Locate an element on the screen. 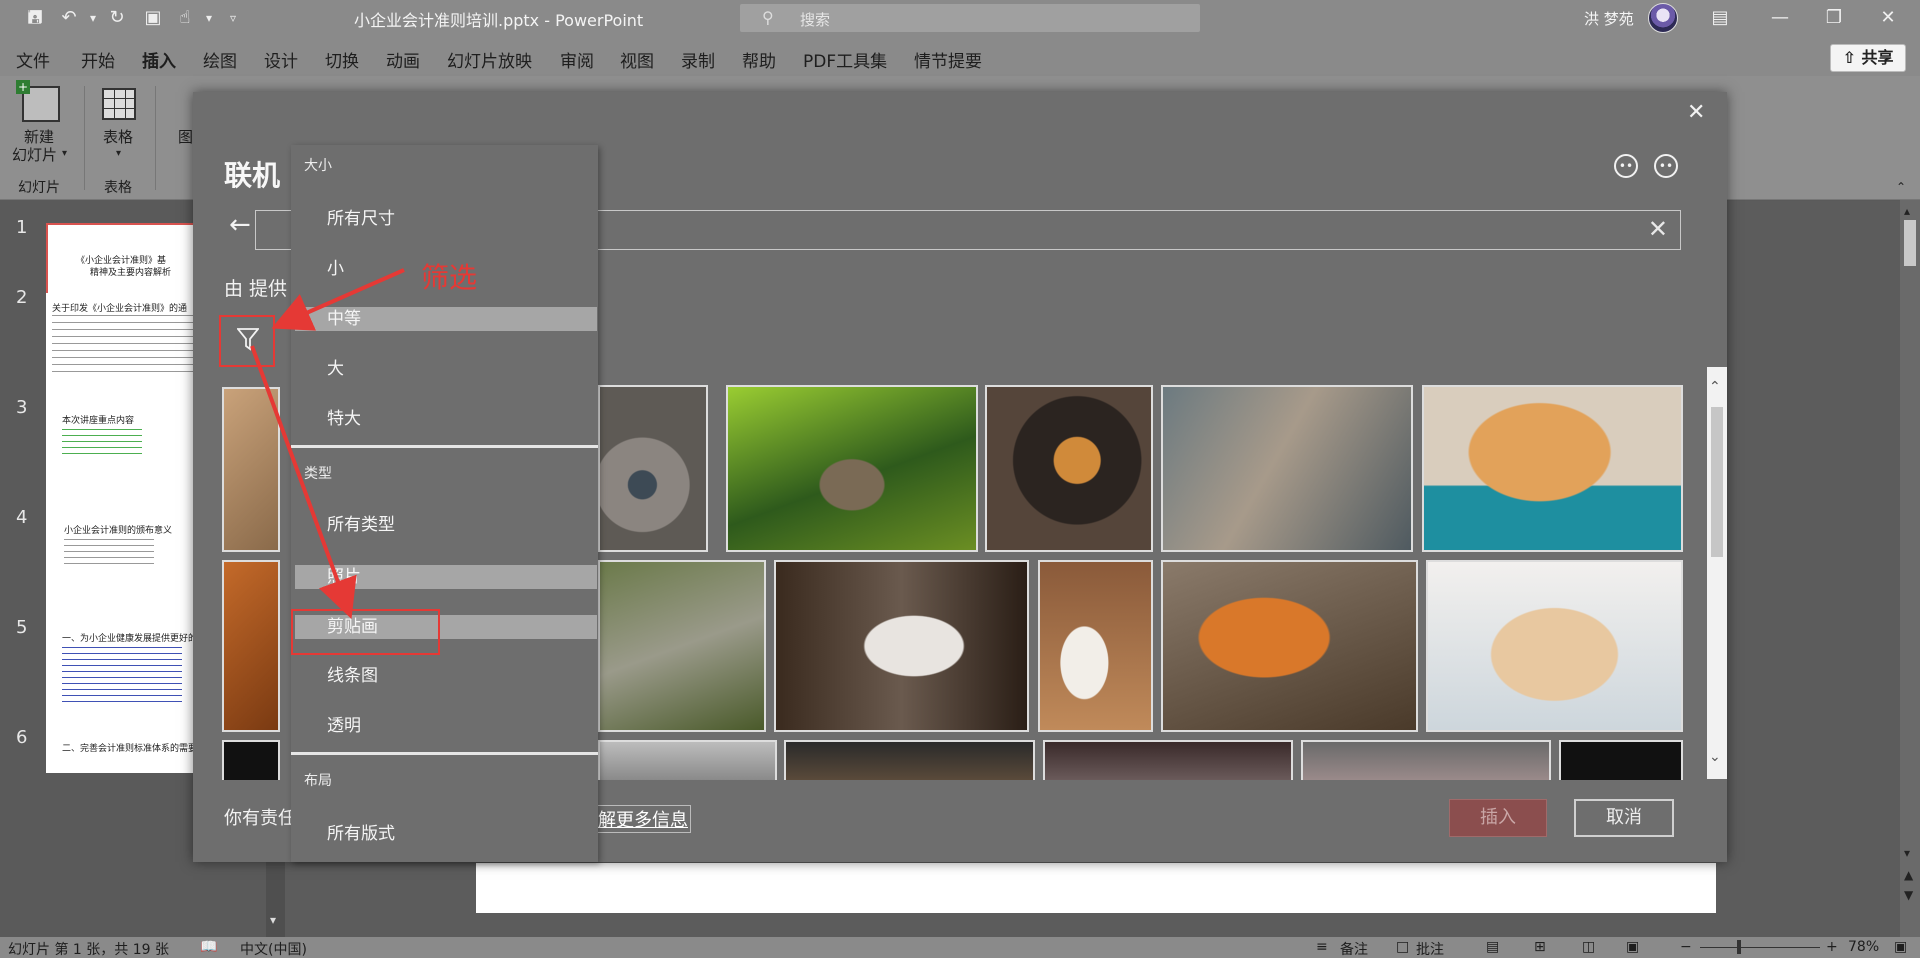 Image resolution: width=1920 pixels, height=958 pixels. share-button: ⇧ 共享 is located at coordinates (1868, 58).